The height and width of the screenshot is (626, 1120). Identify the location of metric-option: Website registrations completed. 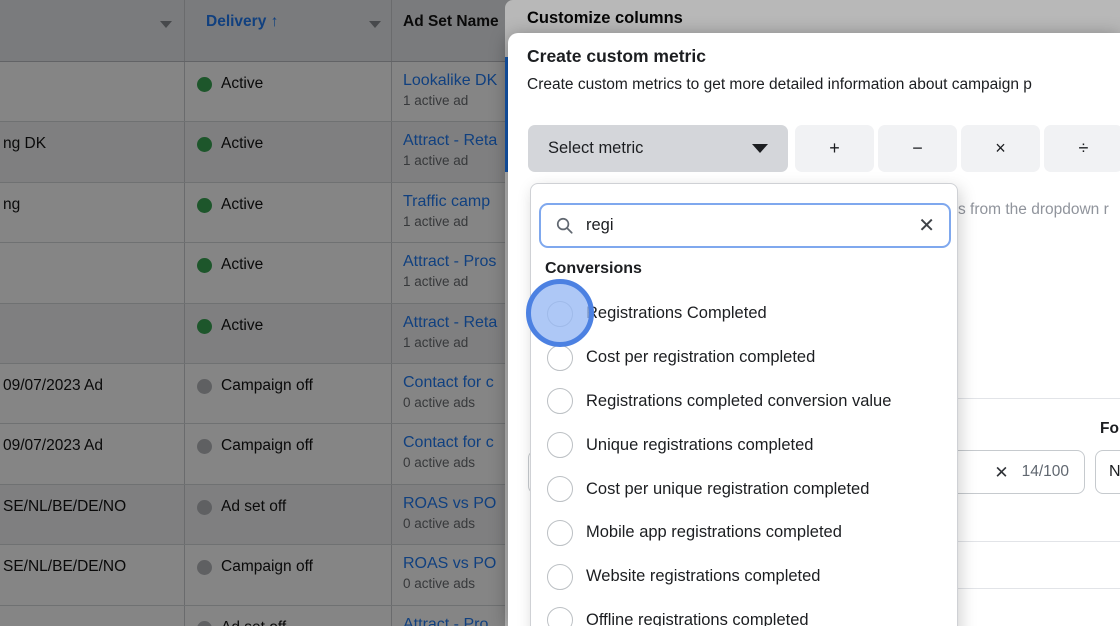
(744, 577).